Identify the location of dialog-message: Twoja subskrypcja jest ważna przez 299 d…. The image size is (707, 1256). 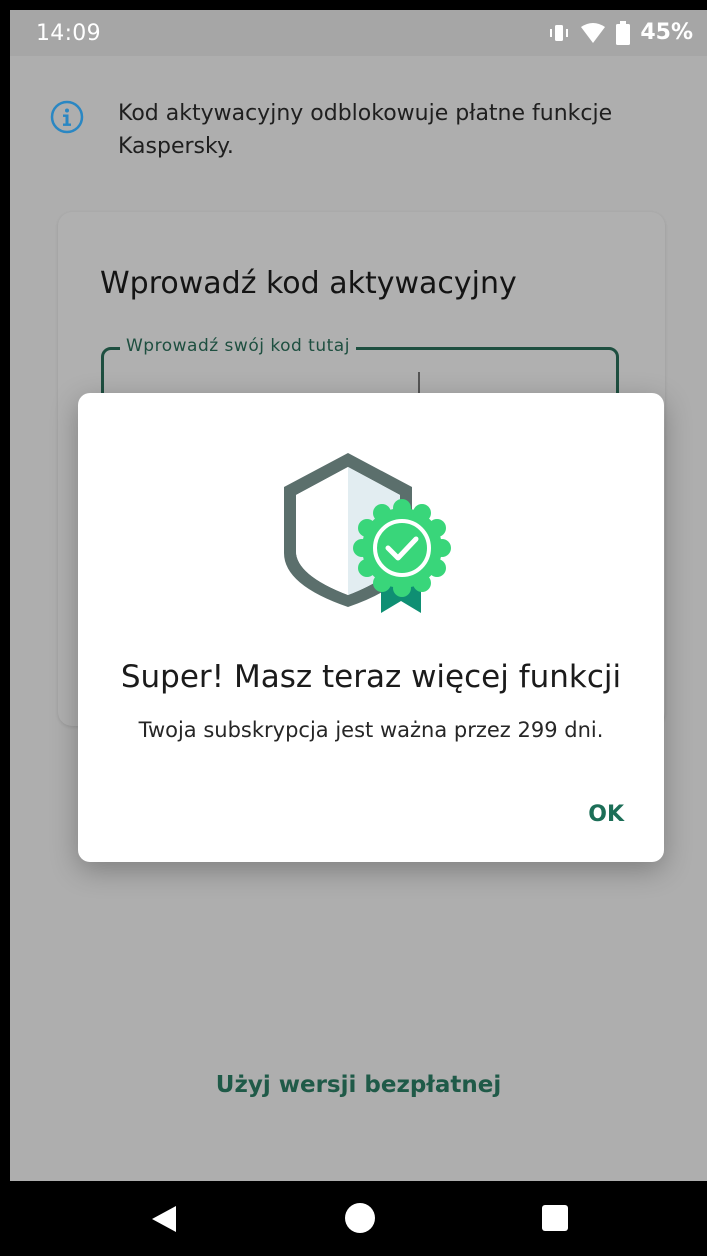
(371, 730).